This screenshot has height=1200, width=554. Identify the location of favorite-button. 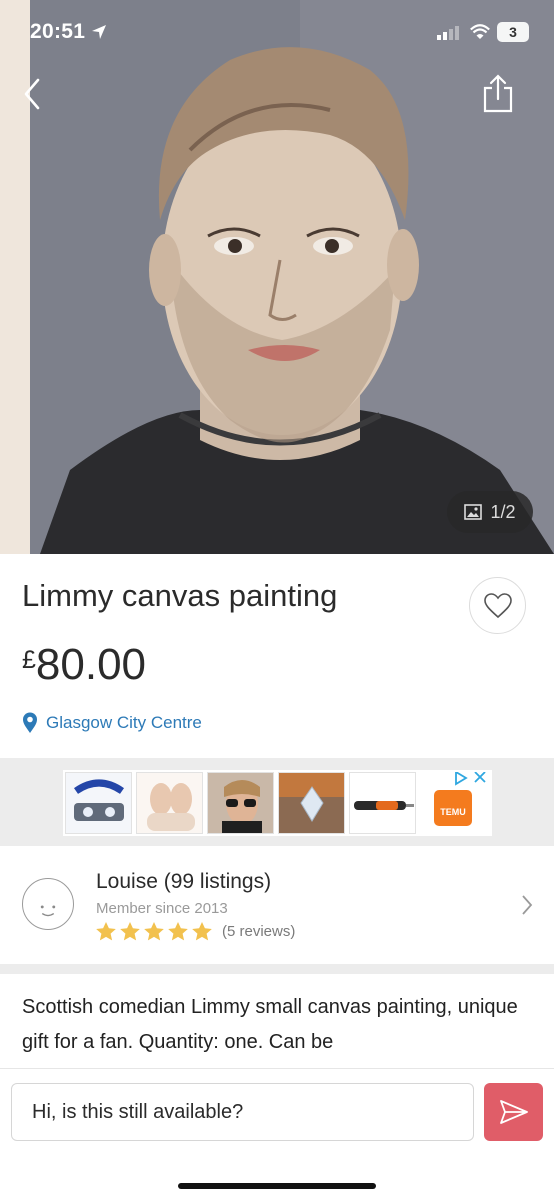
(497, 605).